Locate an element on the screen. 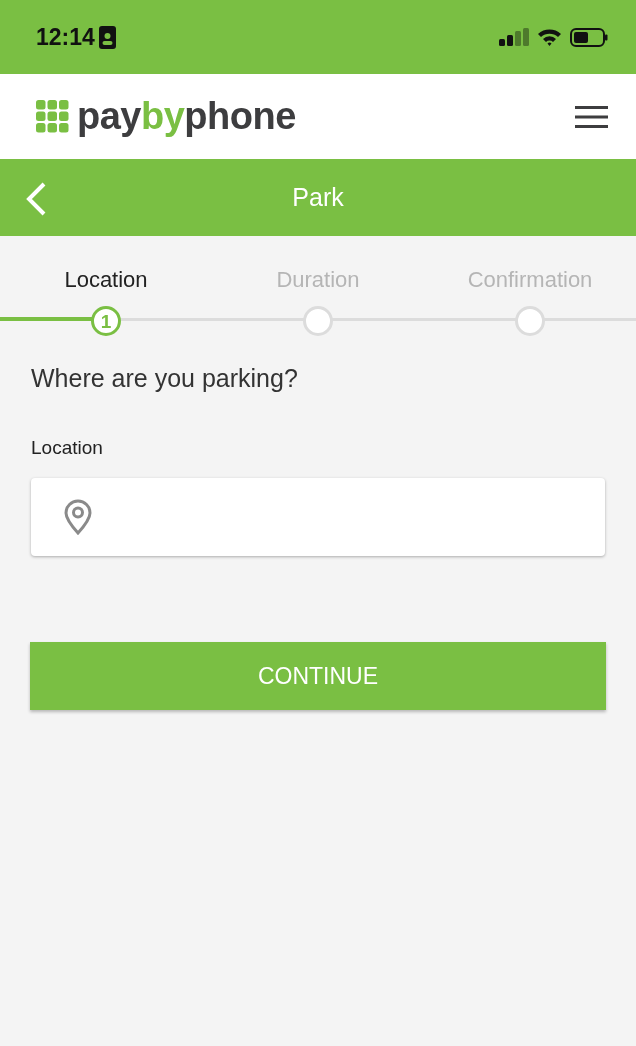  status-time: 12:14 is located at coordinates (65, 37).